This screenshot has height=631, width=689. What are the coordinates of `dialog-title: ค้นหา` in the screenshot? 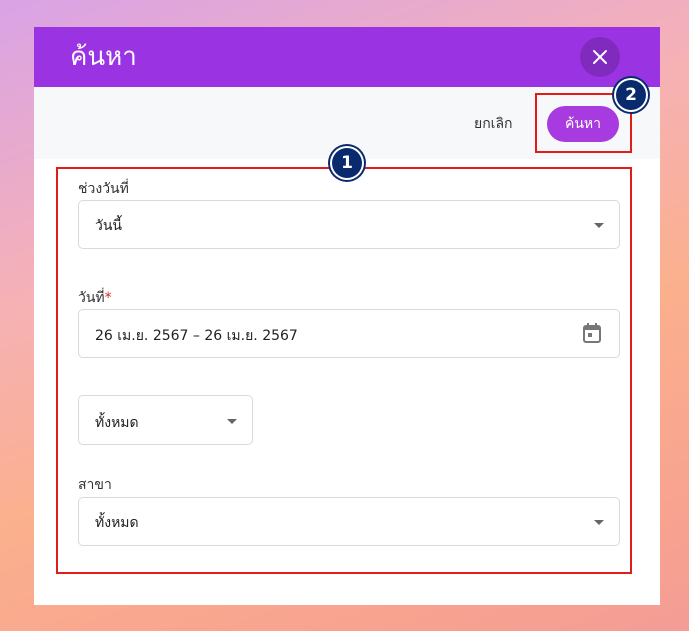 It's located at (103, 57).